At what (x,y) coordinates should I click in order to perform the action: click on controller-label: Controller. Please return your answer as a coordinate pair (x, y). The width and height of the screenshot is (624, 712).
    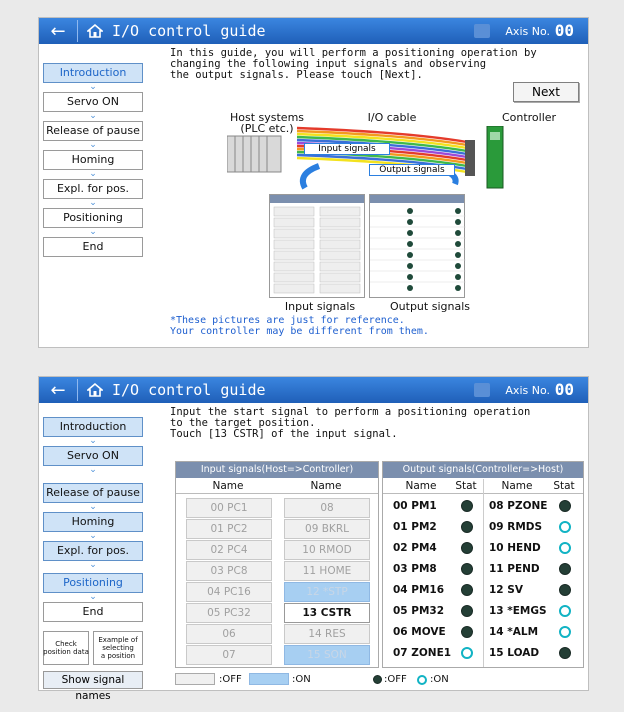
    Looking at the image, I should click on (529, 117).